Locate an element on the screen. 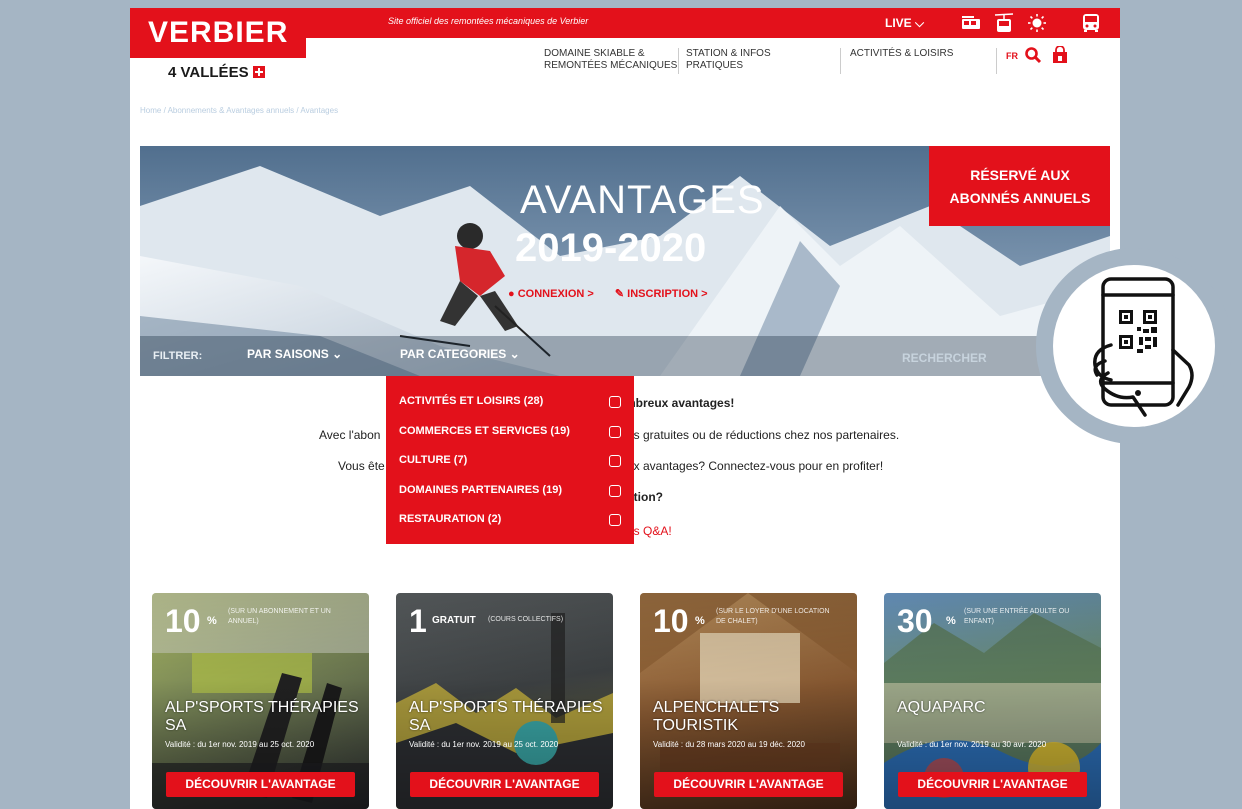 The width and height of the screenshot is (1242, 809). card-discount-value: 1 is located at coordinates (418, 621).